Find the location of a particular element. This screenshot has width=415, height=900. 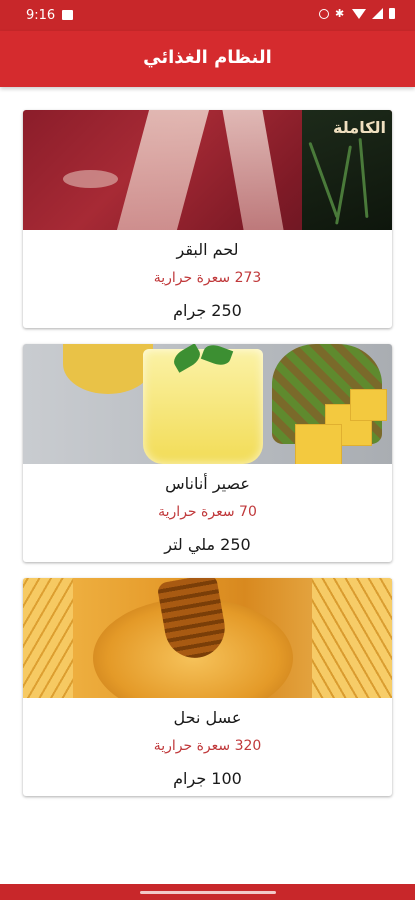

food-name: عسل نحل is located at coordinates (207, 717).